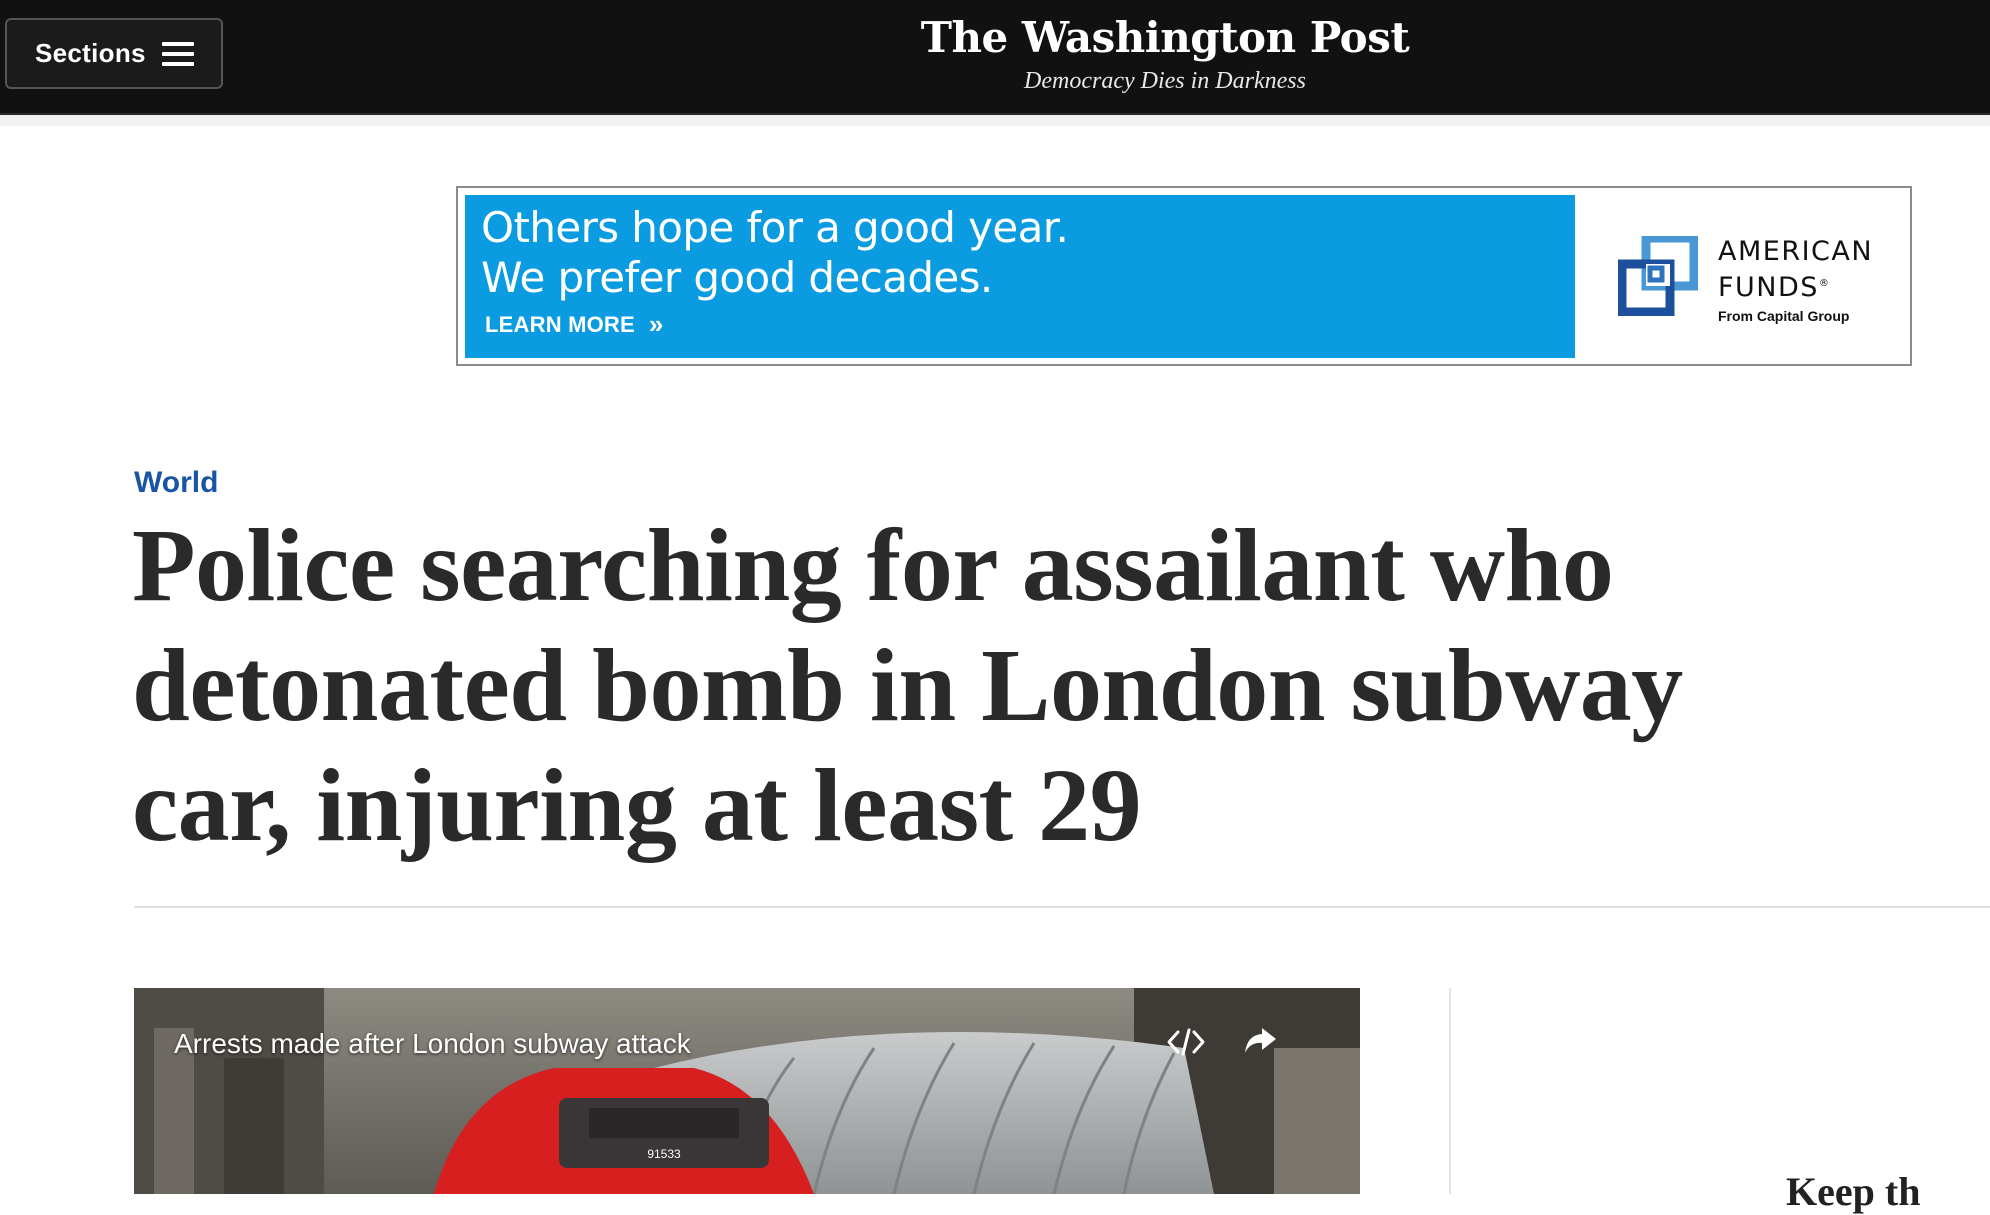  Describe the element at coordinates (995, 120) in the screenshot. I see `nav-shadow-strip` at that location.